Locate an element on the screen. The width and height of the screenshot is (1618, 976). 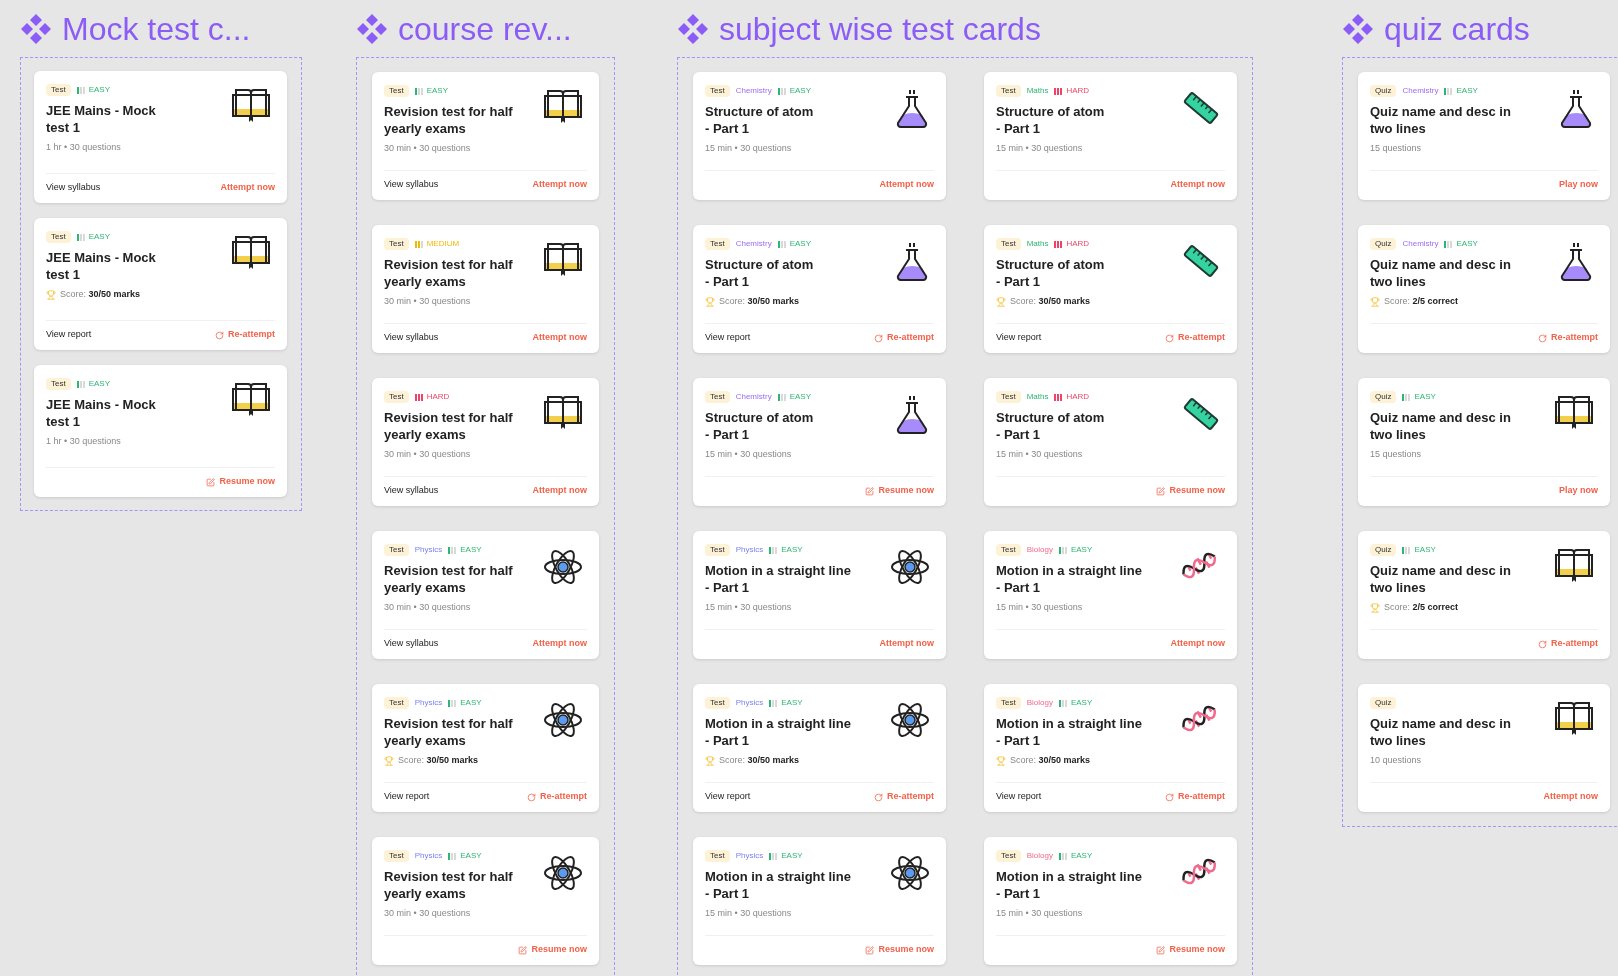
test-card: Test EASY JEE Mains - Mock test 1 1 hr • 30 questions View syllabus Attempt now is located at coordinates (160, 137).